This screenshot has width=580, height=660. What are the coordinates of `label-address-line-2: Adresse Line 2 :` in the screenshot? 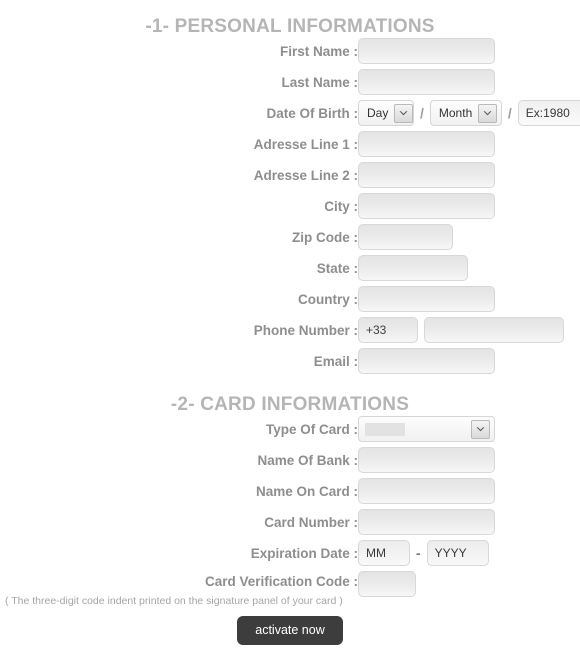 It's located at (305, 175).